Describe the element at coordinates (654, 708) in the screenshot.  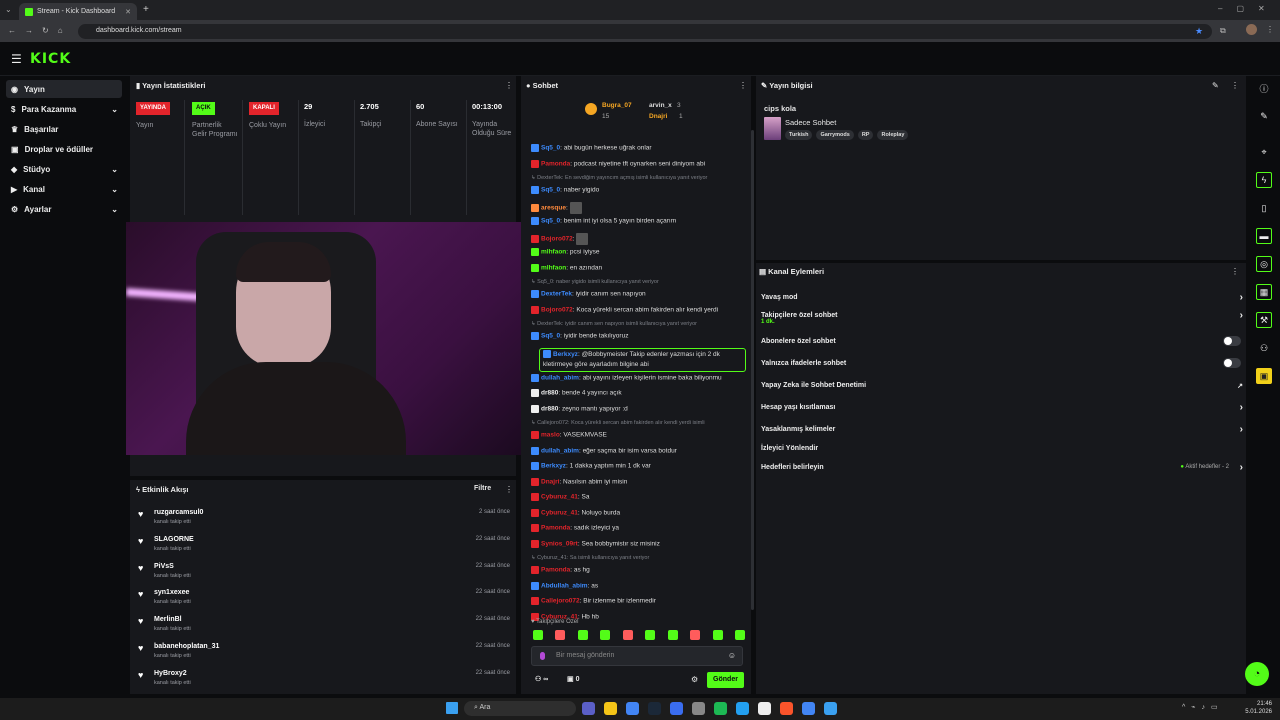
I see `steam-icon` at that location.